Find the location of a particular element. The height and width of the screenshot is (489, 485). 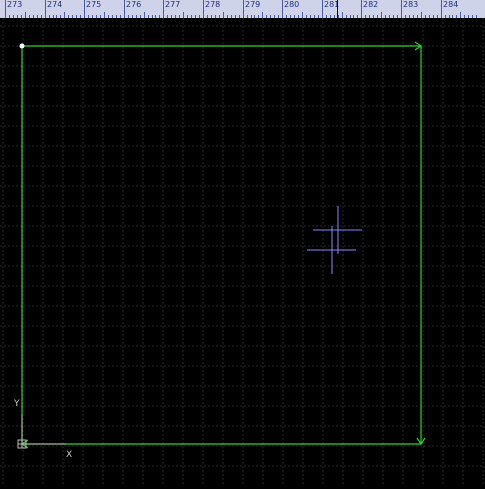

ruler-label-284: 284 is located at coordinates (451, 4).